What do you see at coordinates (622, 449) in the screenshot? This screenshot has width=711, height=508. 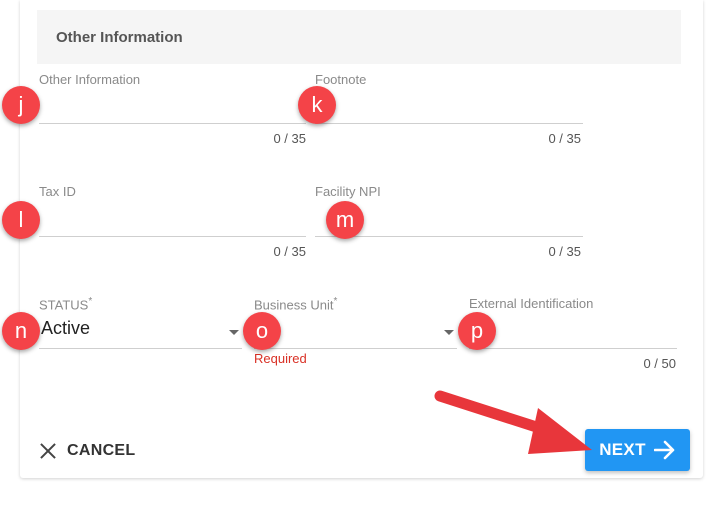 I see `next-label: NEXT` at bounding box center [622, 449].